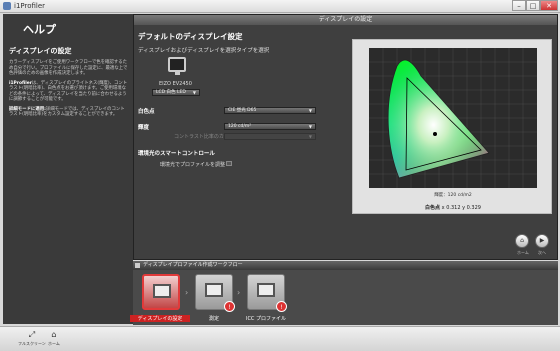 The image size is (560, 351). I want to click on fullscreen-label: フルスクリーン, so click(32, 343).